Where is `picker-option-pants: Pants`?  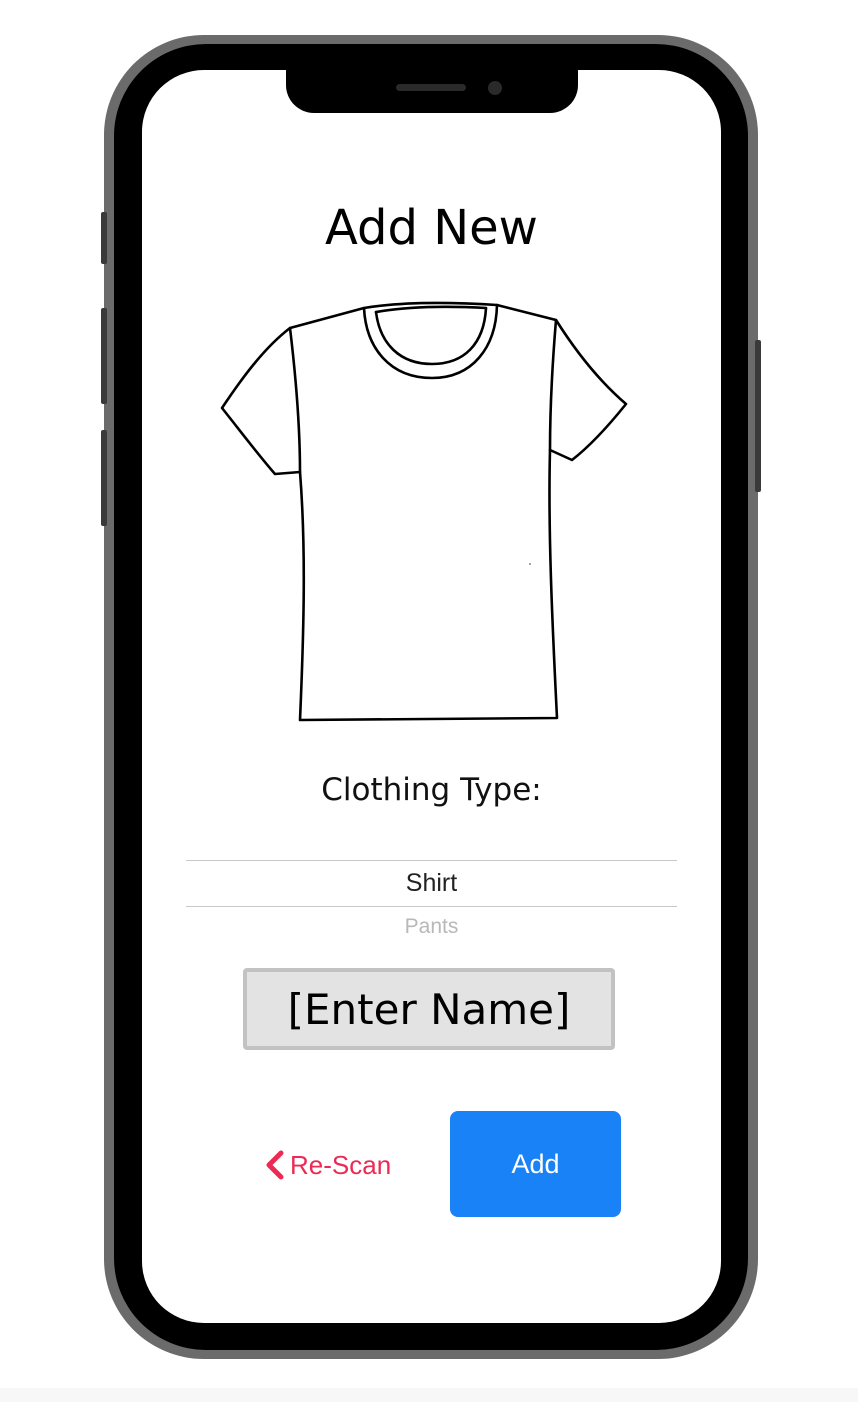
picker-option-pants: Pants is located at coordinates (431, 927).